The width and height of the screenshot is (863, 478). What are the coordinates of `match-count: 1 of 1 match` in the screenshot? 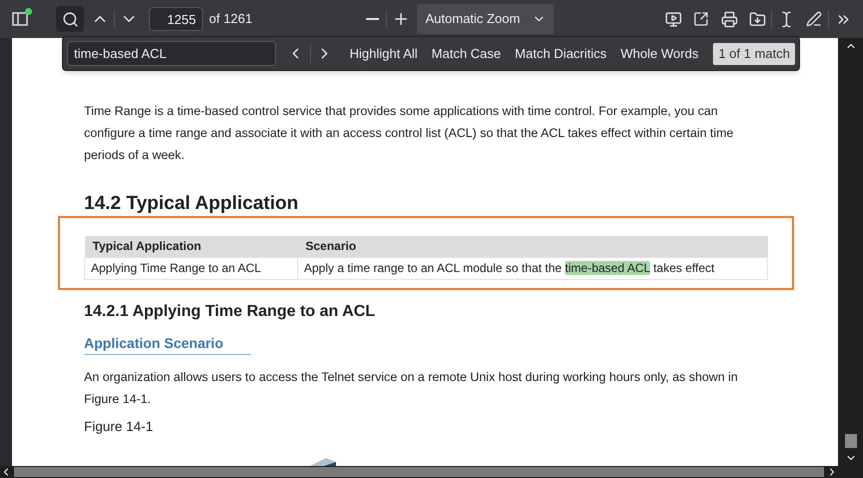 It's located at (754, 53).